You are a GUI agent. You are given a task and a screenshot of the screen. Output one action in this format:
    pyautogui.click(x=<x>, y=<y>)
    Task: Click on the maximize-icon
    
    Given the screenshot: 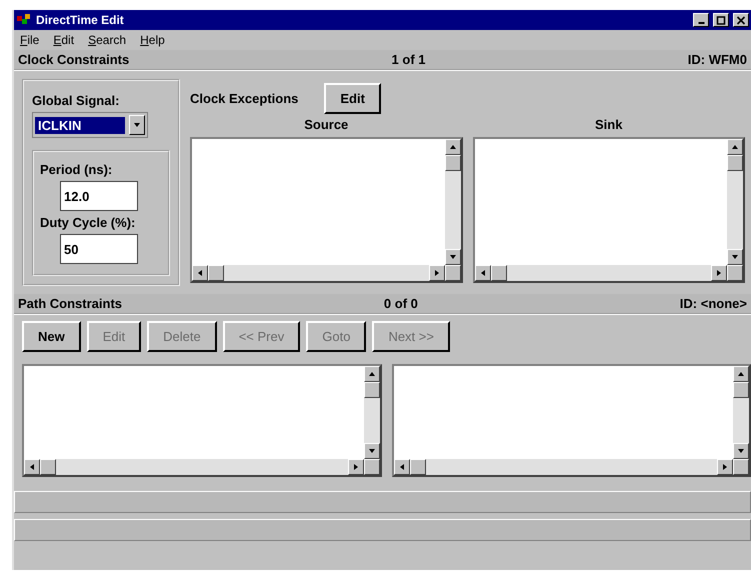 What is the action you would take?
    pyautogui.click(x=721, y=20)
    